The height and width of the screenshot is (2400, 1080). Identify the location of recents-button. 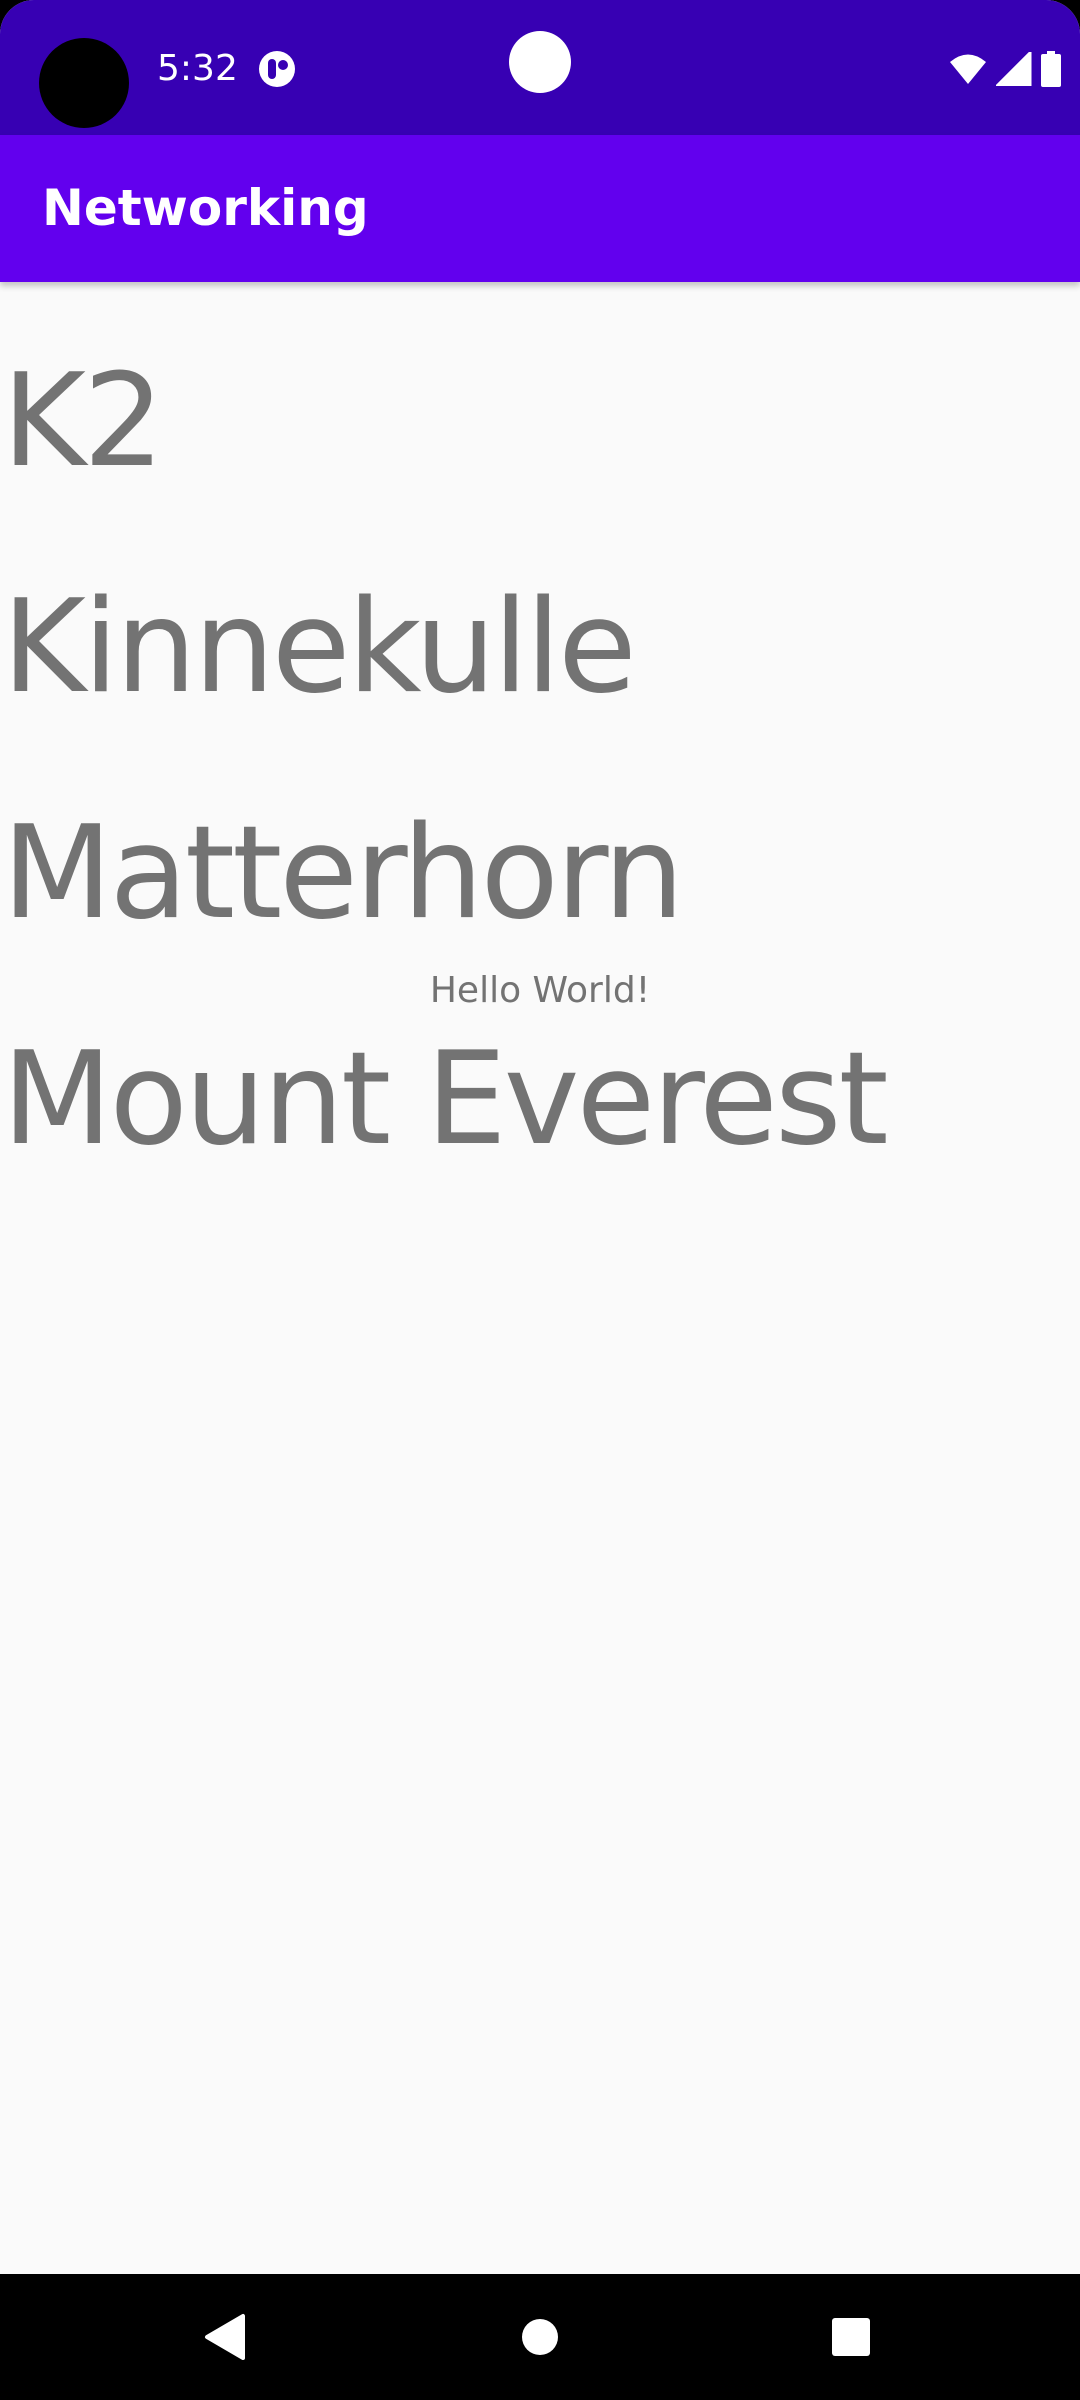
(851, 2337).